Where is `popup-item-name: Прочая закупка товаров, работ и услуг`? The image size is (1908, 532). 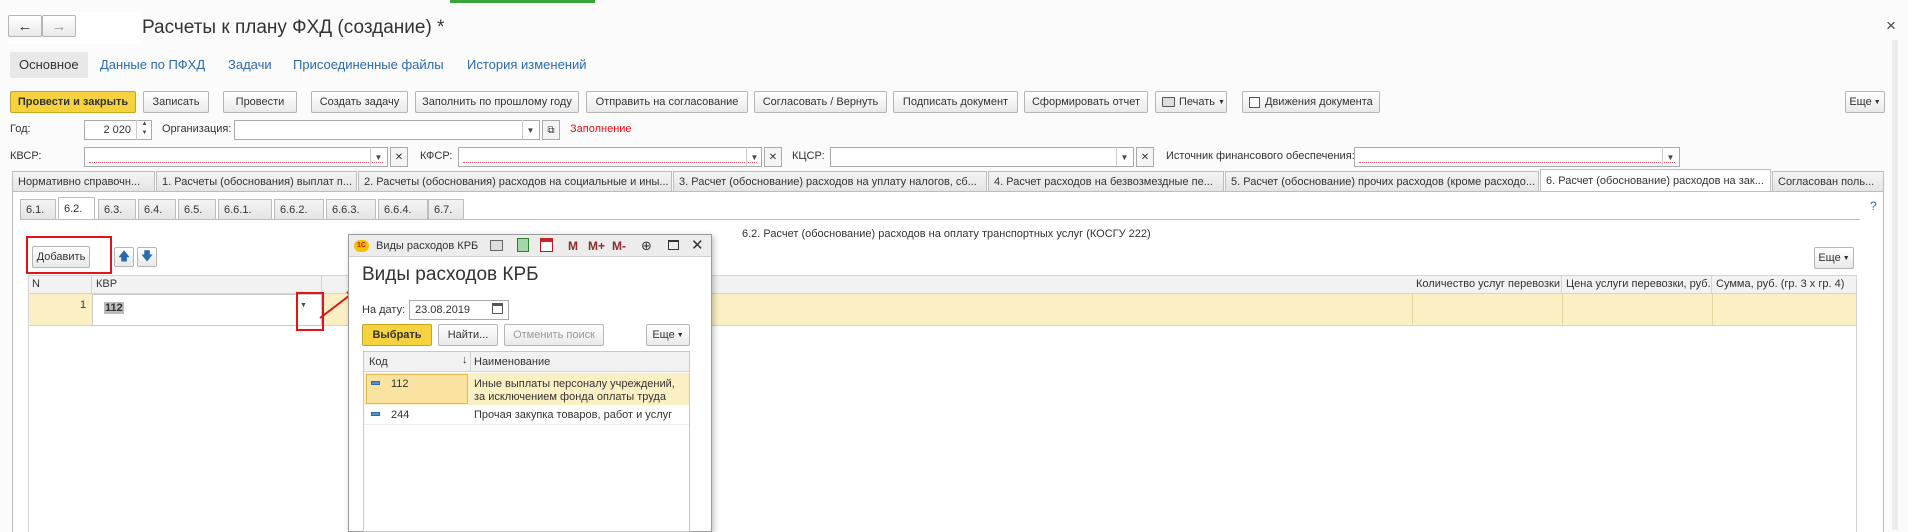
popup-item-name: Прочая закупка товаров, работ и услуг is located at coordinates (573, 415).